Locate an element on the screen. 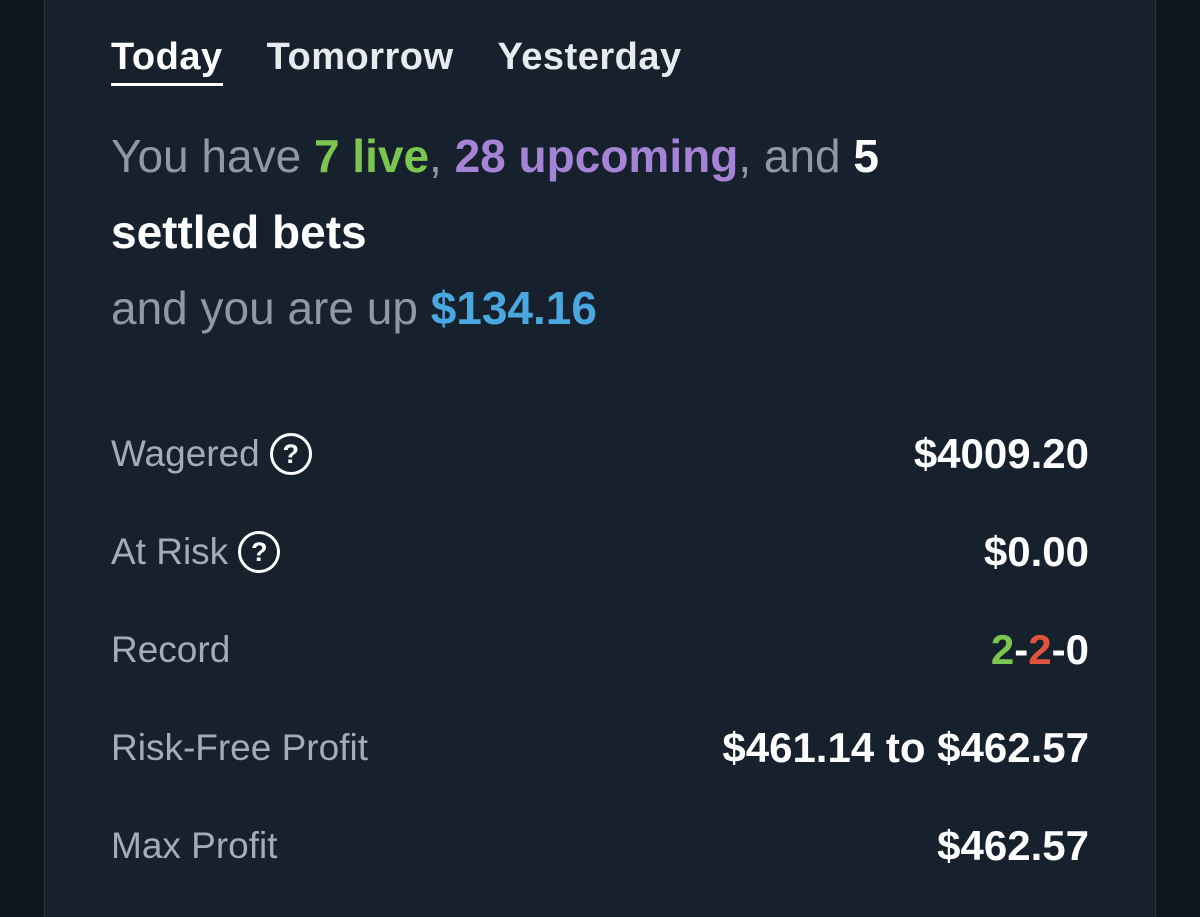 This screenshot has width=1200, height=917. risk-free-profit-value: $461.14 to $462.57 is located at coordinates (905, 747).